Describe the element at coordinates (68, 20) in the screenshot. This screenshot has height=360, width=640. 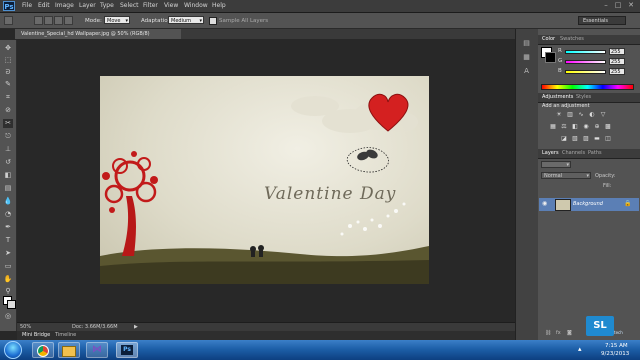
I see `intersect-selection-icon` at that location.